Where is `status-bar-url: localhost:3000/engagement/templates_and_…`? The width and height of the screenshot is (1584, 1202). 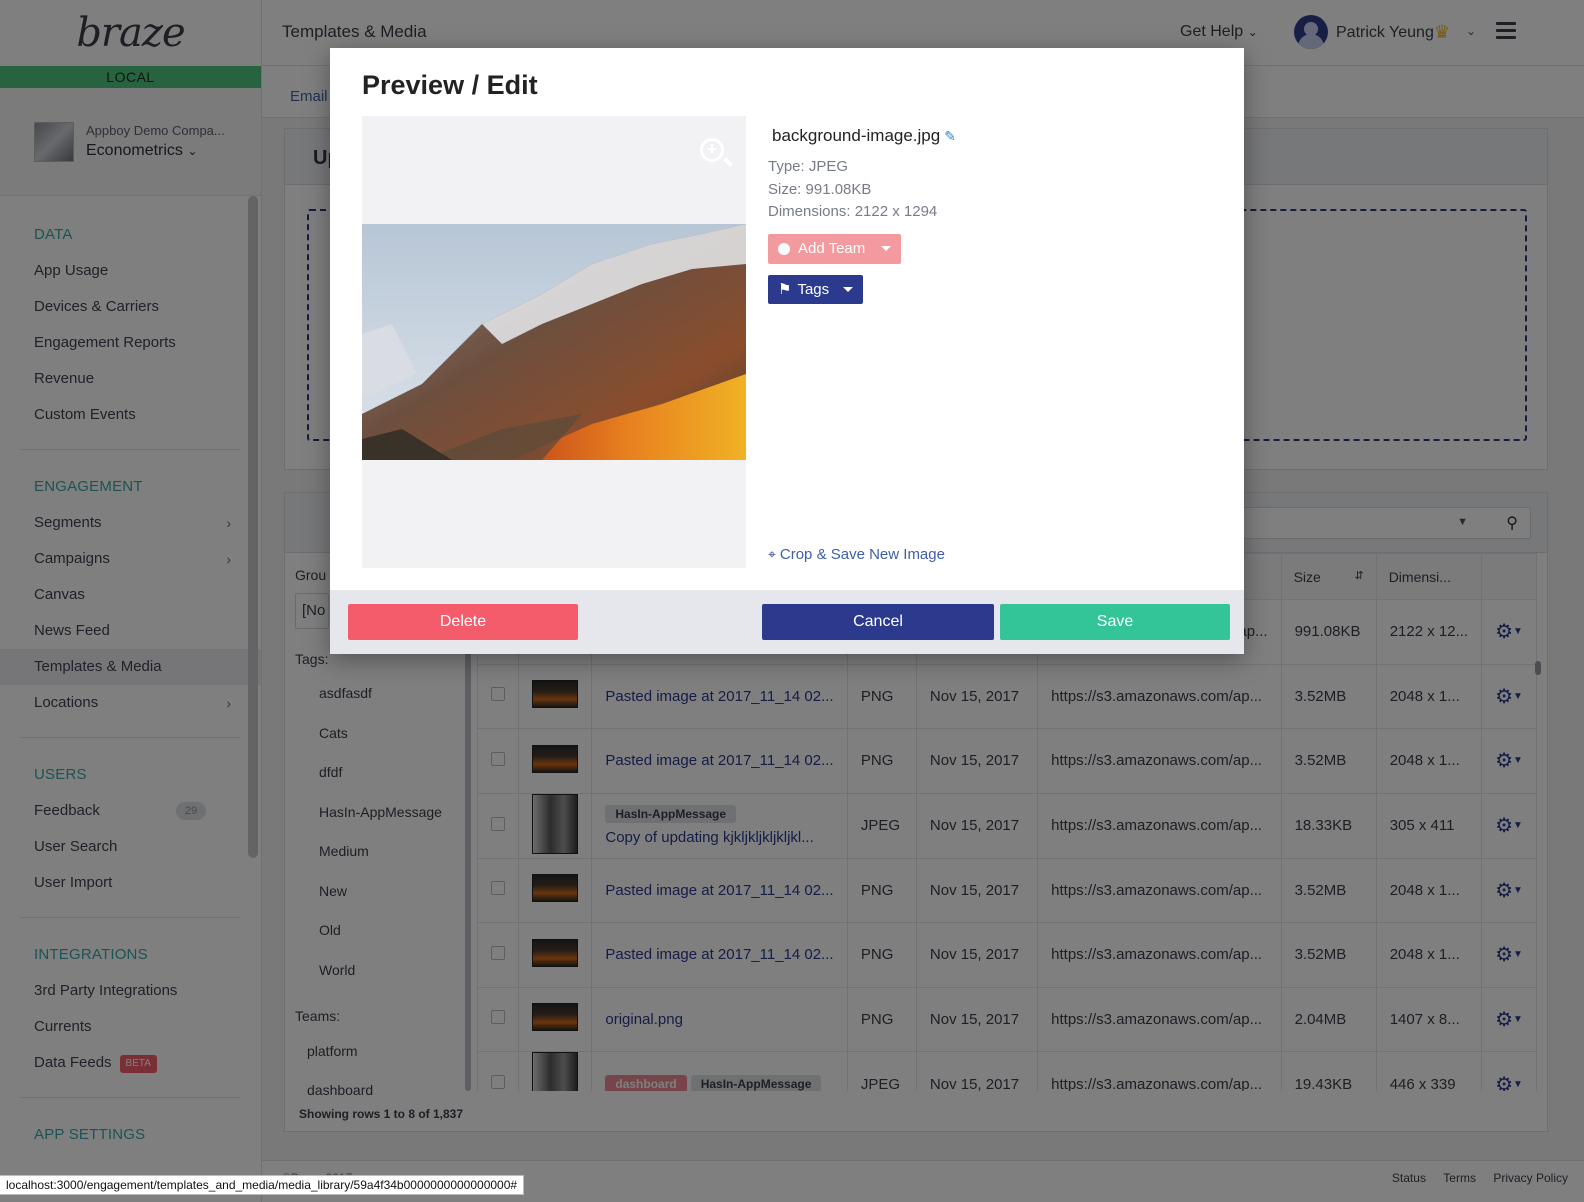
status-bar-url: localhost:3000/engagement/templates_and_… is located at coordinates (262, 1185).